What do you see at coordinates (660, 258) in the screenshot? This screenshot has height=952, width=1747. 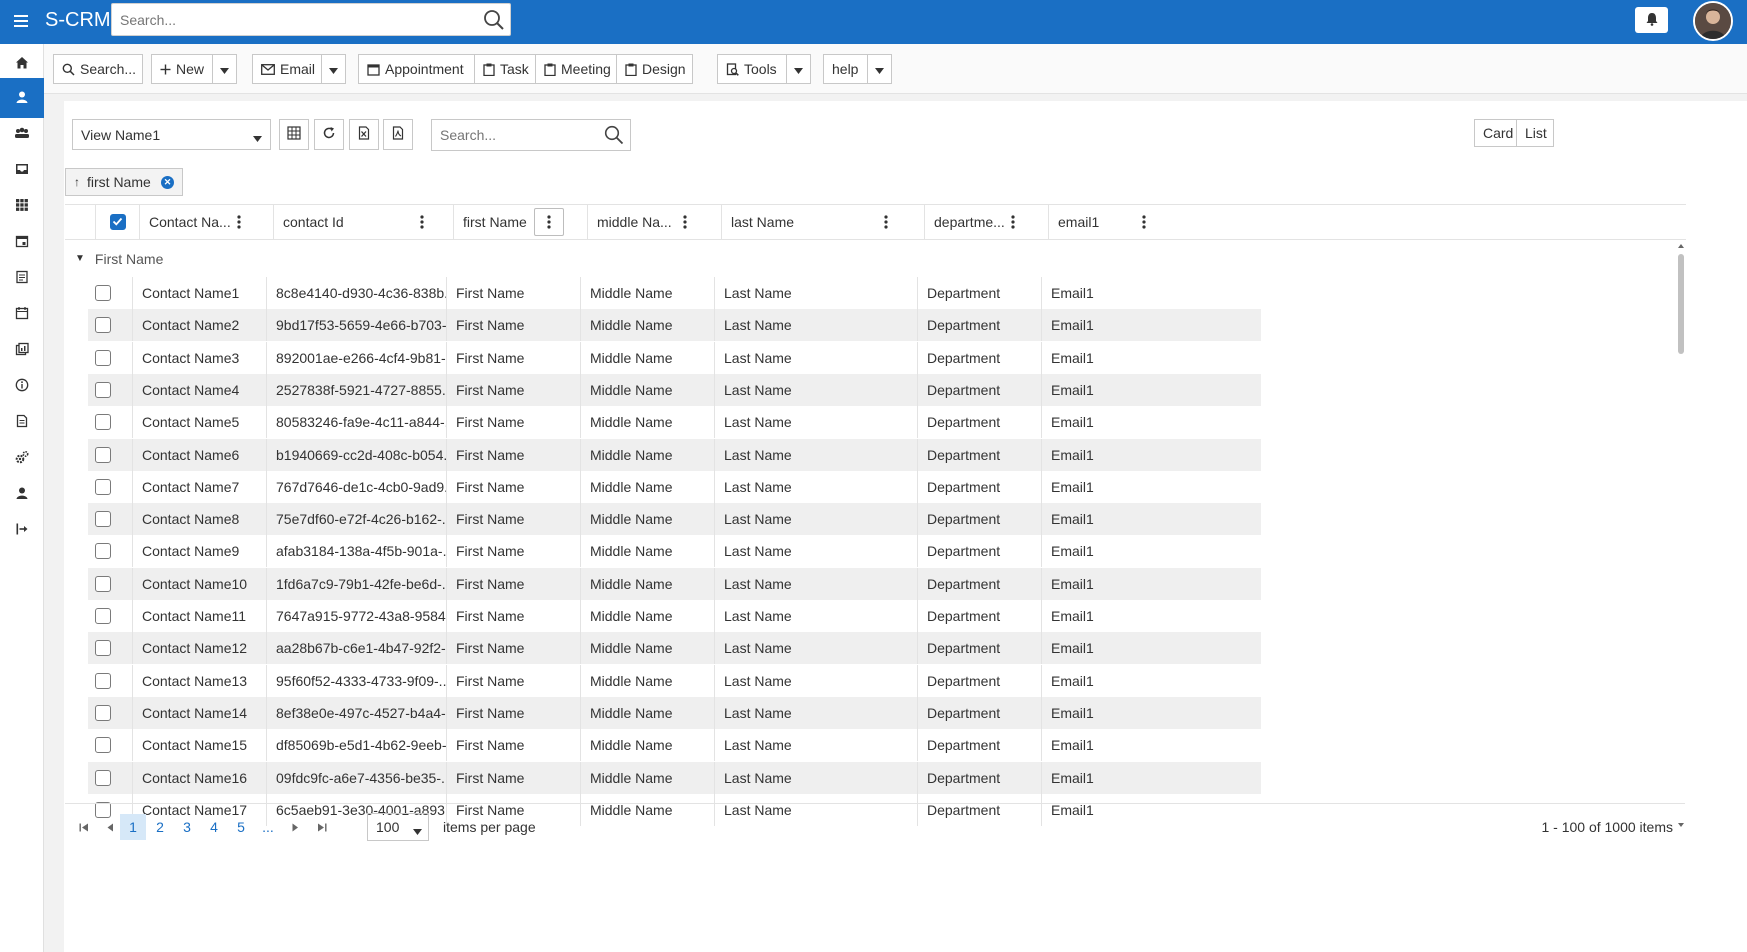 I see `group-row: ▼ First Name` at bounding box center [660, 258].